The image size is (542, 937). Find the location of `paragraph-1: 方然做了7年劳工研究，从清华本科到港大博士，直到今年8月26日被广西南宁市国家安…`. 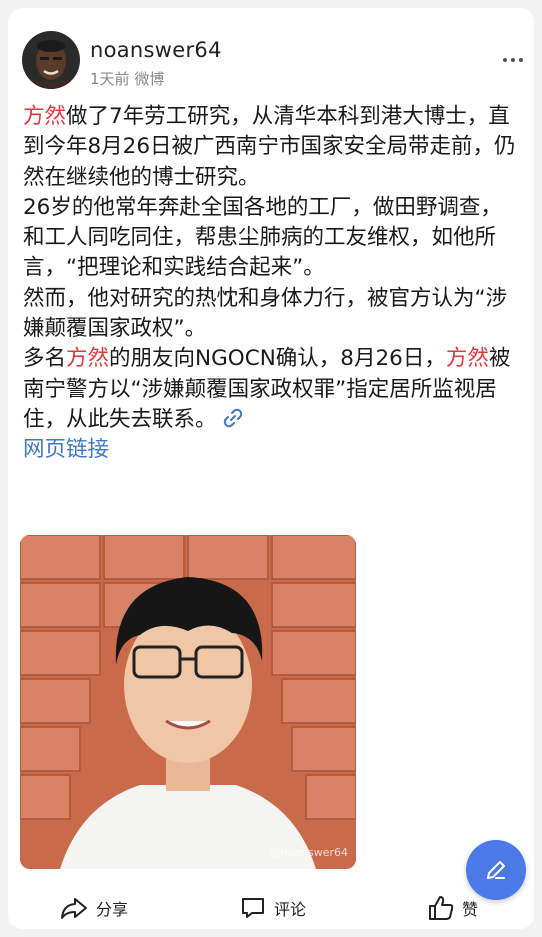

paragraph-1: 方然做了7年劳工研究，从清华本科到港大博士，直到今年8月26日被广西南宁市国家安… is located at coordinates (273, 147).